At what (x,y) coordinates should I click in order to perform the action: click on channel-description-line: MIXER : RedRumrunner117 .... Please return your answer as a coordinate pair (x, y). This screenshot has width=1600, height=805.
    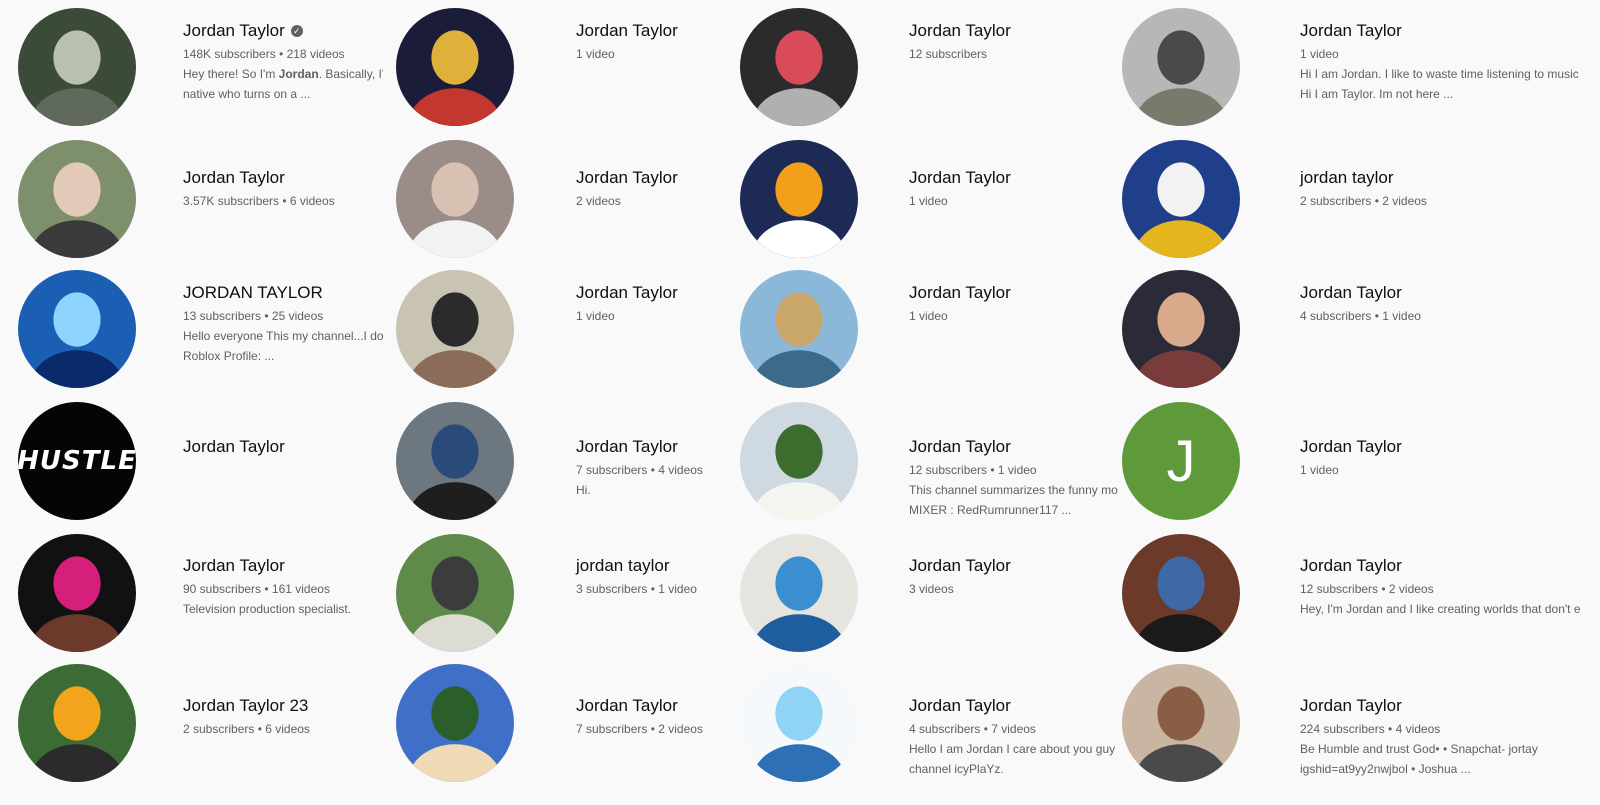
    Looking at the image, I should click on (990, 510).